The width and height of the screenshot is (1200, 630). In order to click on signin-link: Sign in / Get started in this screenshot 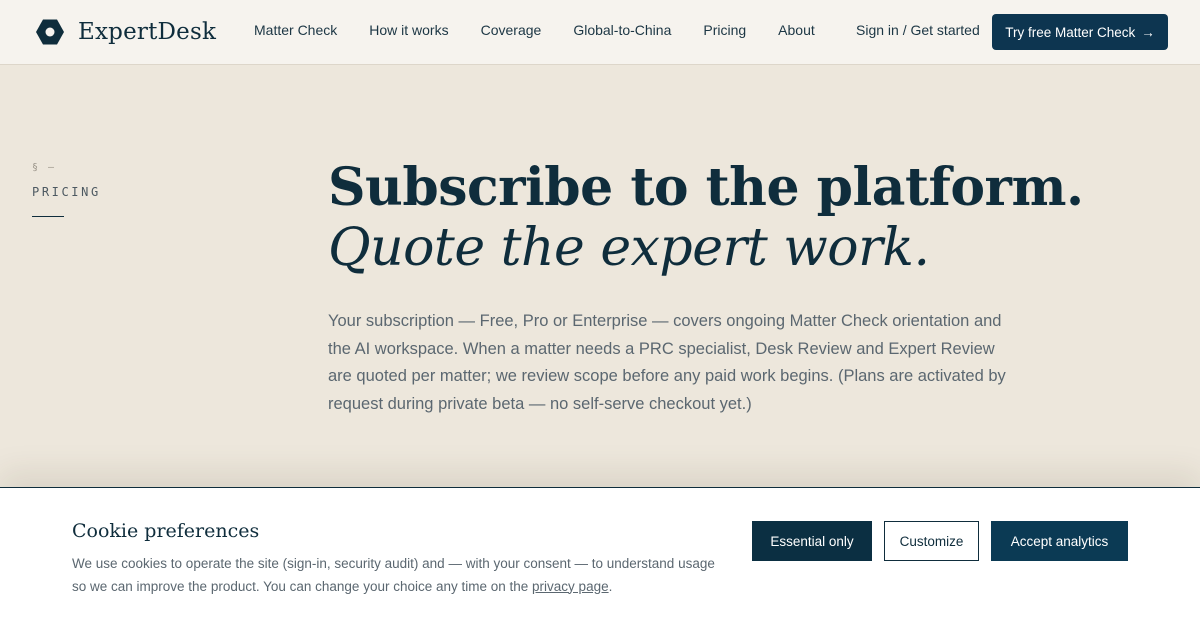, I will do `click(918, 30)`.